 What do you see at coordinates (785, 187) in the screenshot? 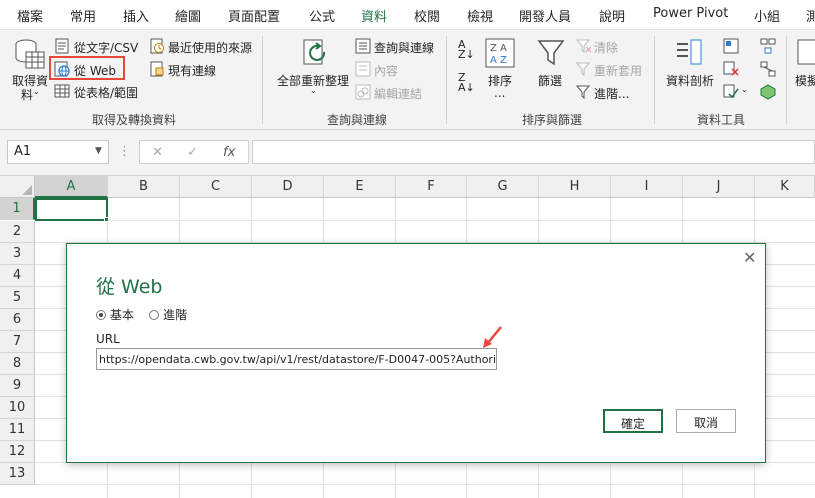
I see `column-header: K` at bounding box center [785, 187].